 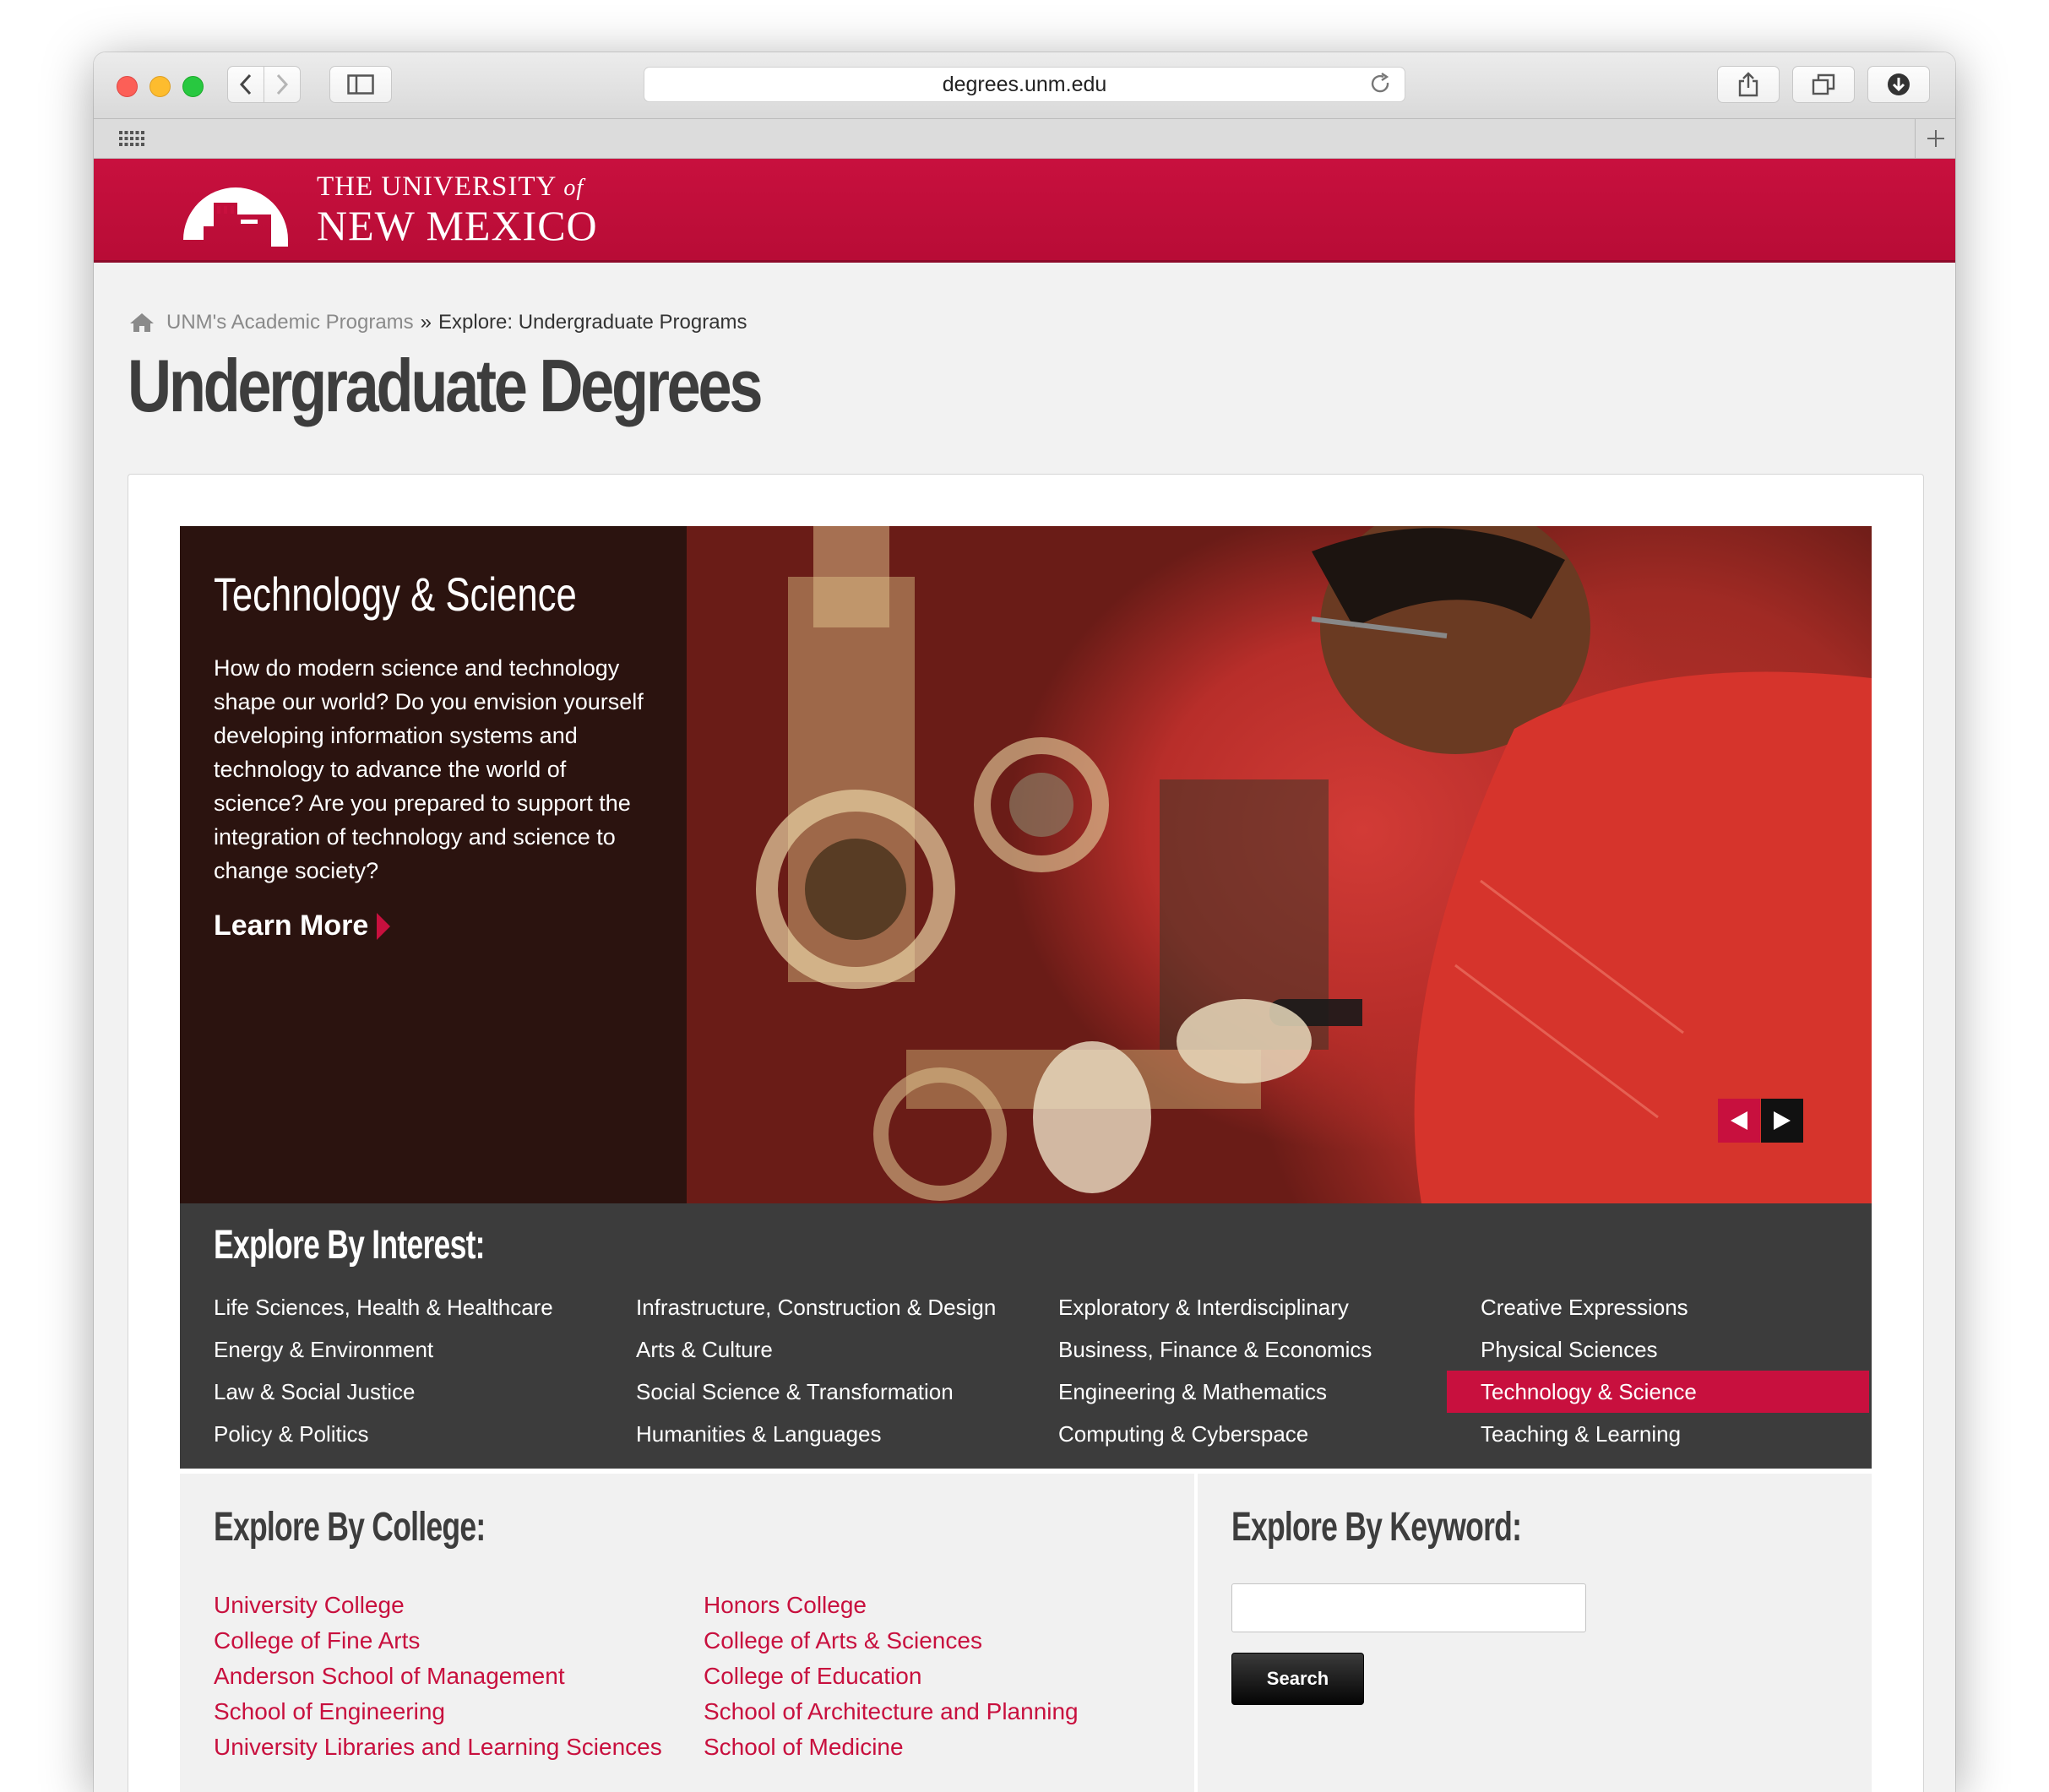 I want to click on hero-title: Technology & Science, so click(x=395, y=594).